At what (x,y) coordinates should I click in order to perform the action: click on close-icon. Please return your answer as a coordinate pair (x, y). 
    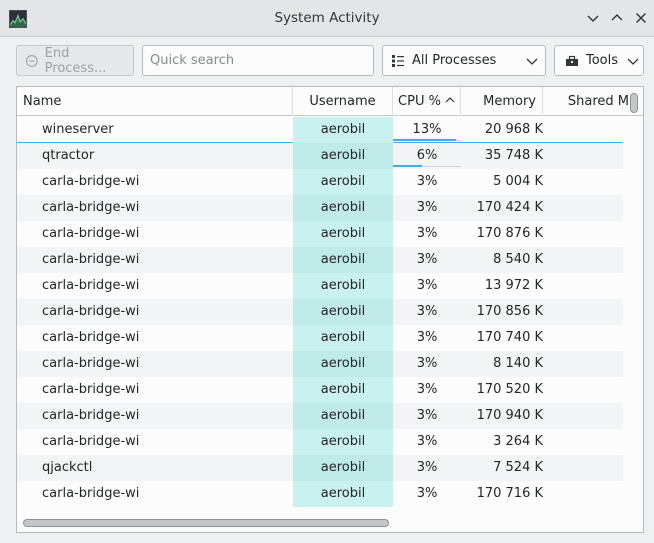
    Looking at the image, I should click on (641, 18).